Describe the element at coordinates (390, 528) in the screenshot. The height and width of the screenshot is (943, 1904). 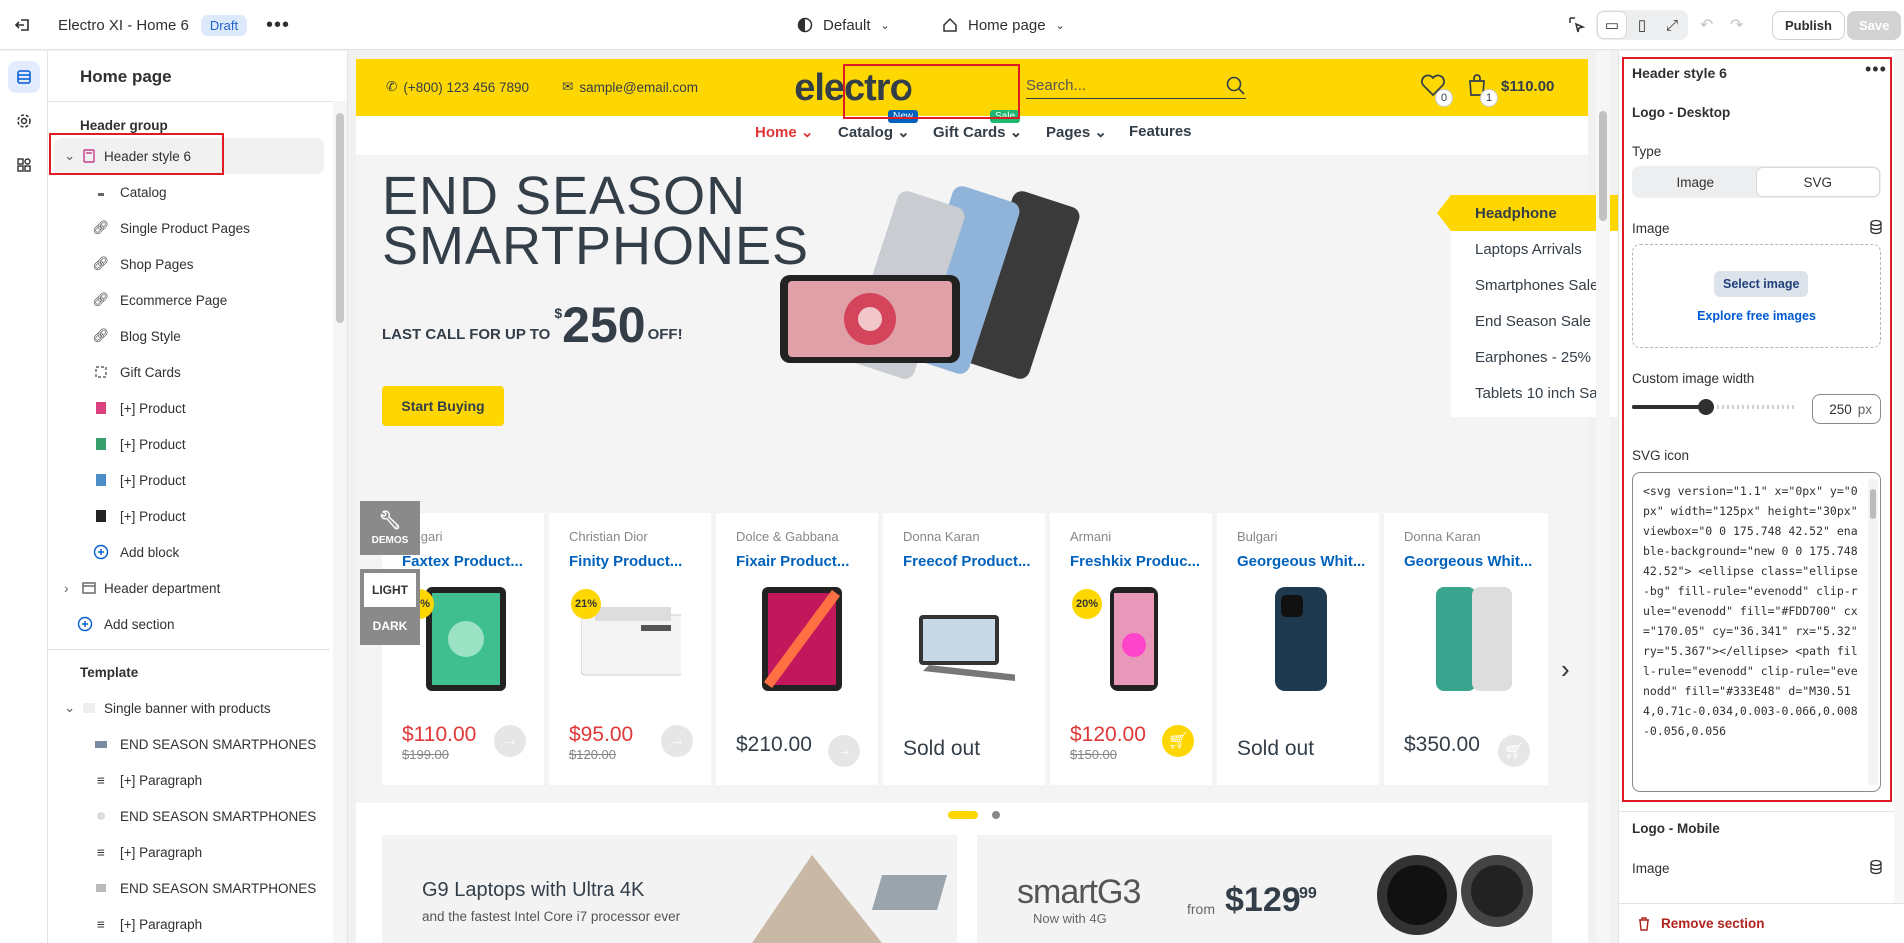
I see `demos-button: 🔧︎ DEMOS` at that location.